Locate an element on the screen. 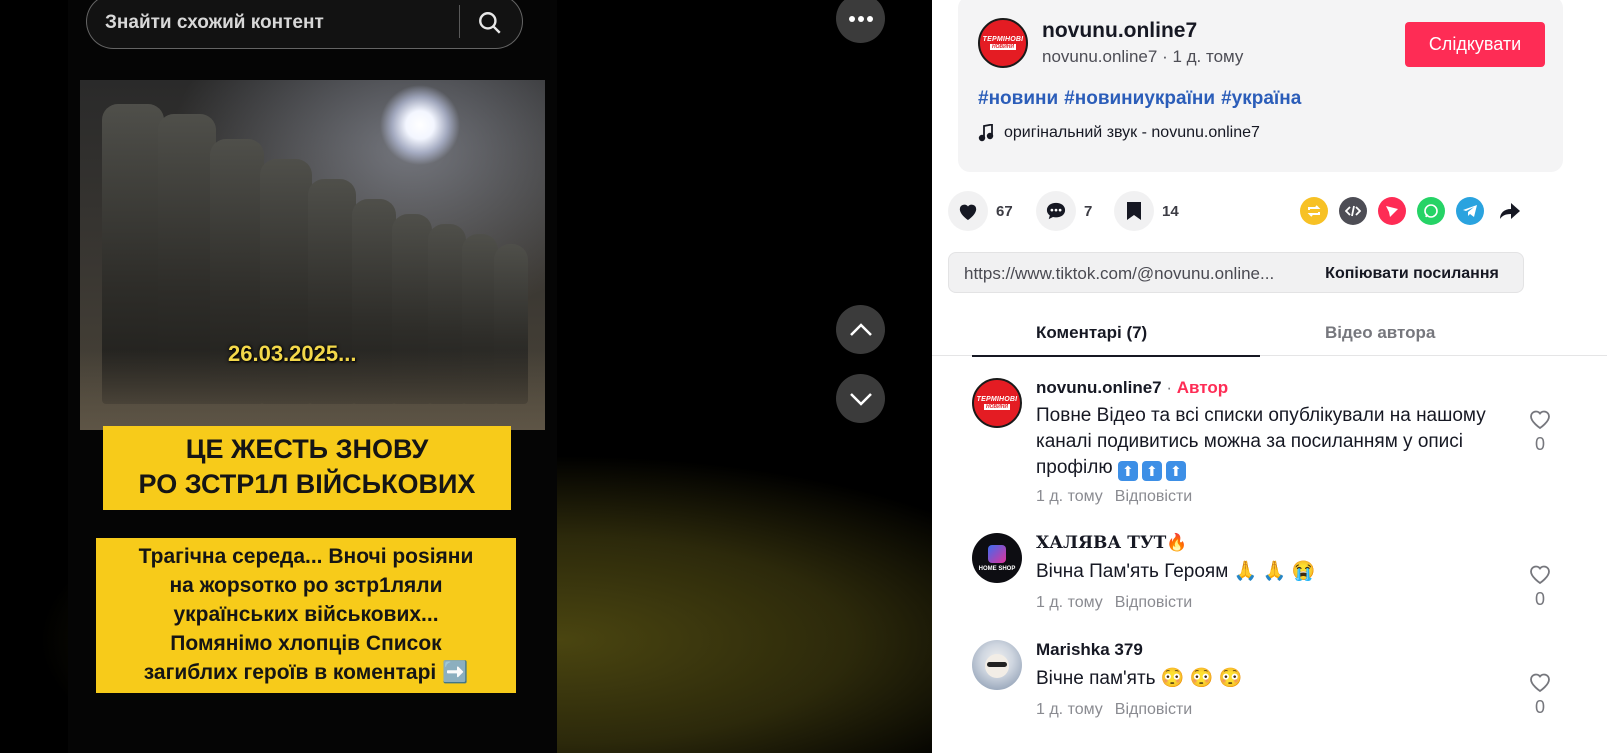  author-subline: novunu.online7 · 1 д. тому is located at coordinates (1142, 57).